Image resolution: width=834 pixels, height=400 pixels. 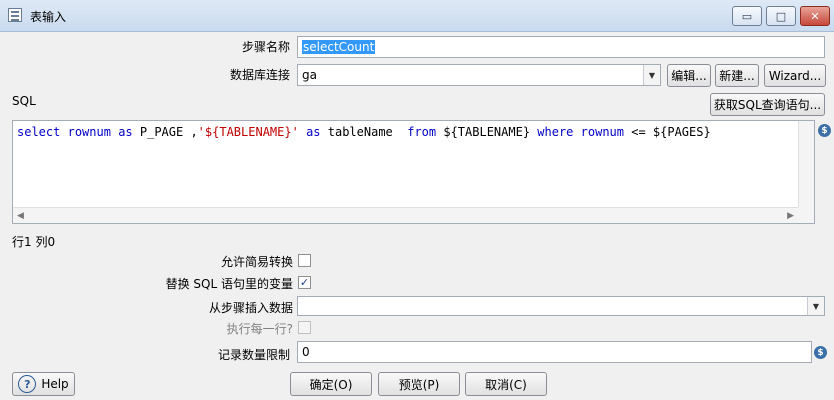 I want to click on preview-button: 预览(P), so click(x=419, y=384).